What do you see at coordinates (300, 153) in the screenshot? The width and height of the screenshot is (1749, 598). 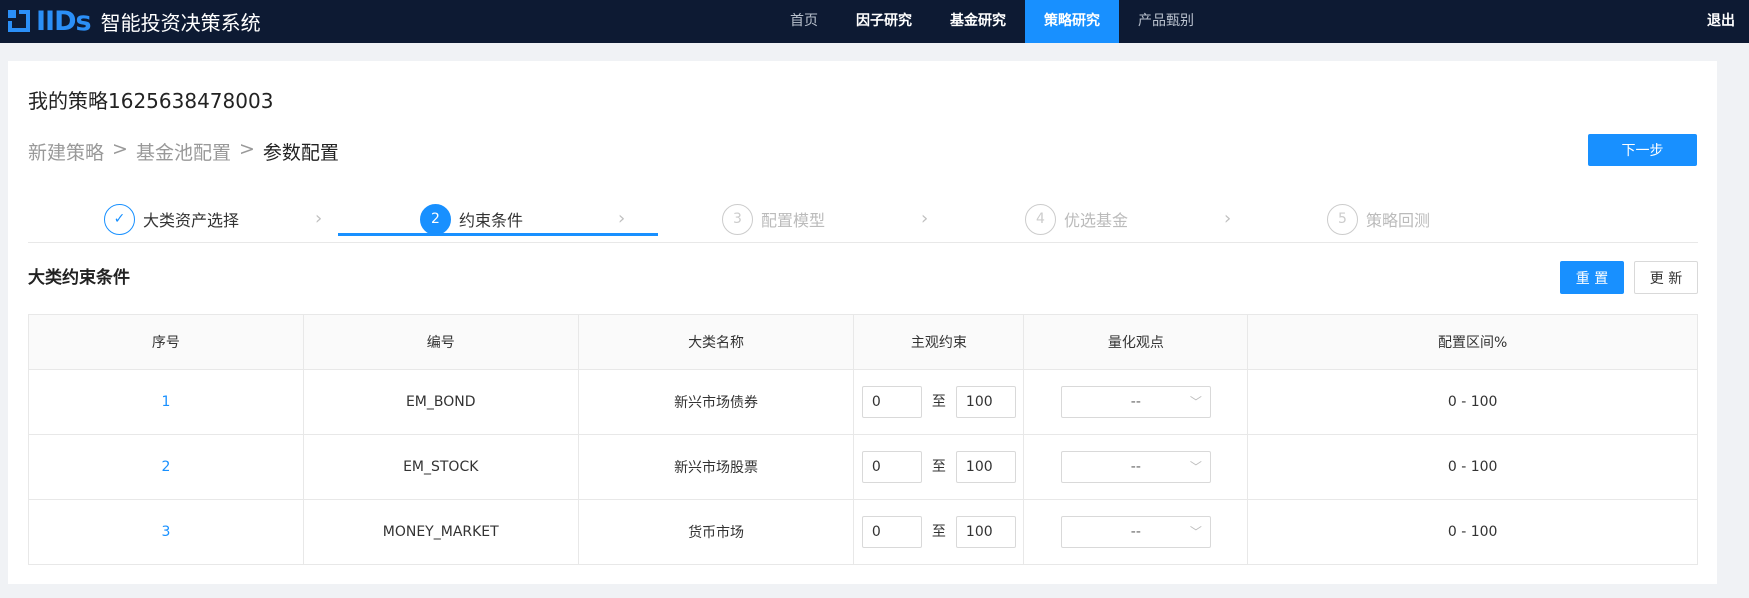 I see `breadcrumb-item-params: 参数配置` at bounding box center [300, 153].